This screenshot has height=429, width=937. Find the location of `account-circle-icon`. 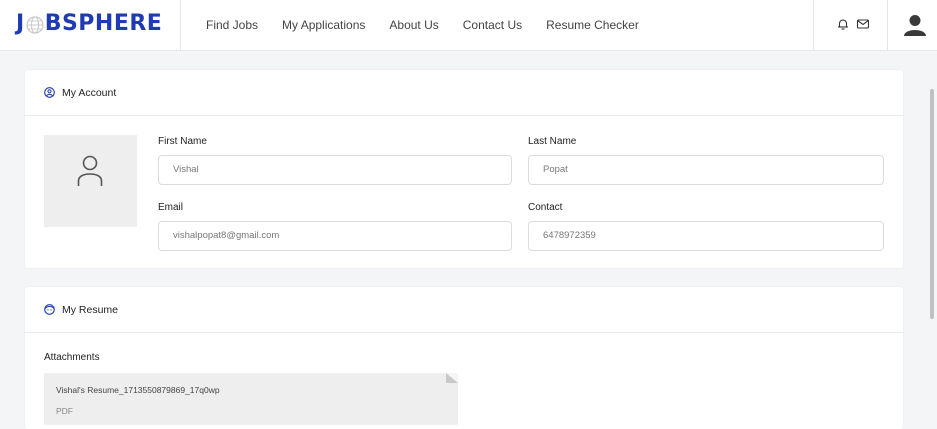

account-circle-icon is located at coordinates (49, 92).